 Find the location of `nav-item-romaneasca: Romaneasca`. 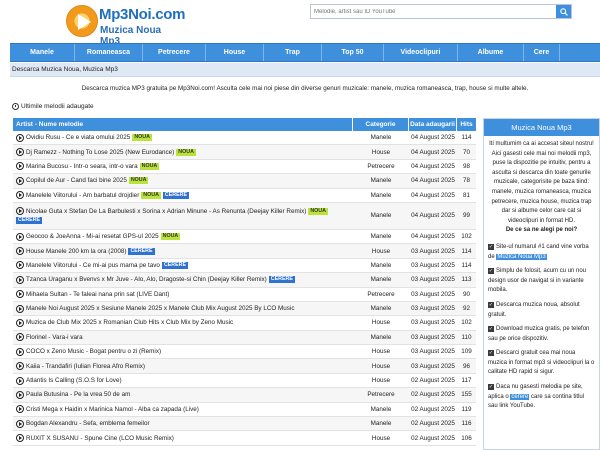

nav-item-romaneasca: Romaneasca is located at coordinates (109, 52).